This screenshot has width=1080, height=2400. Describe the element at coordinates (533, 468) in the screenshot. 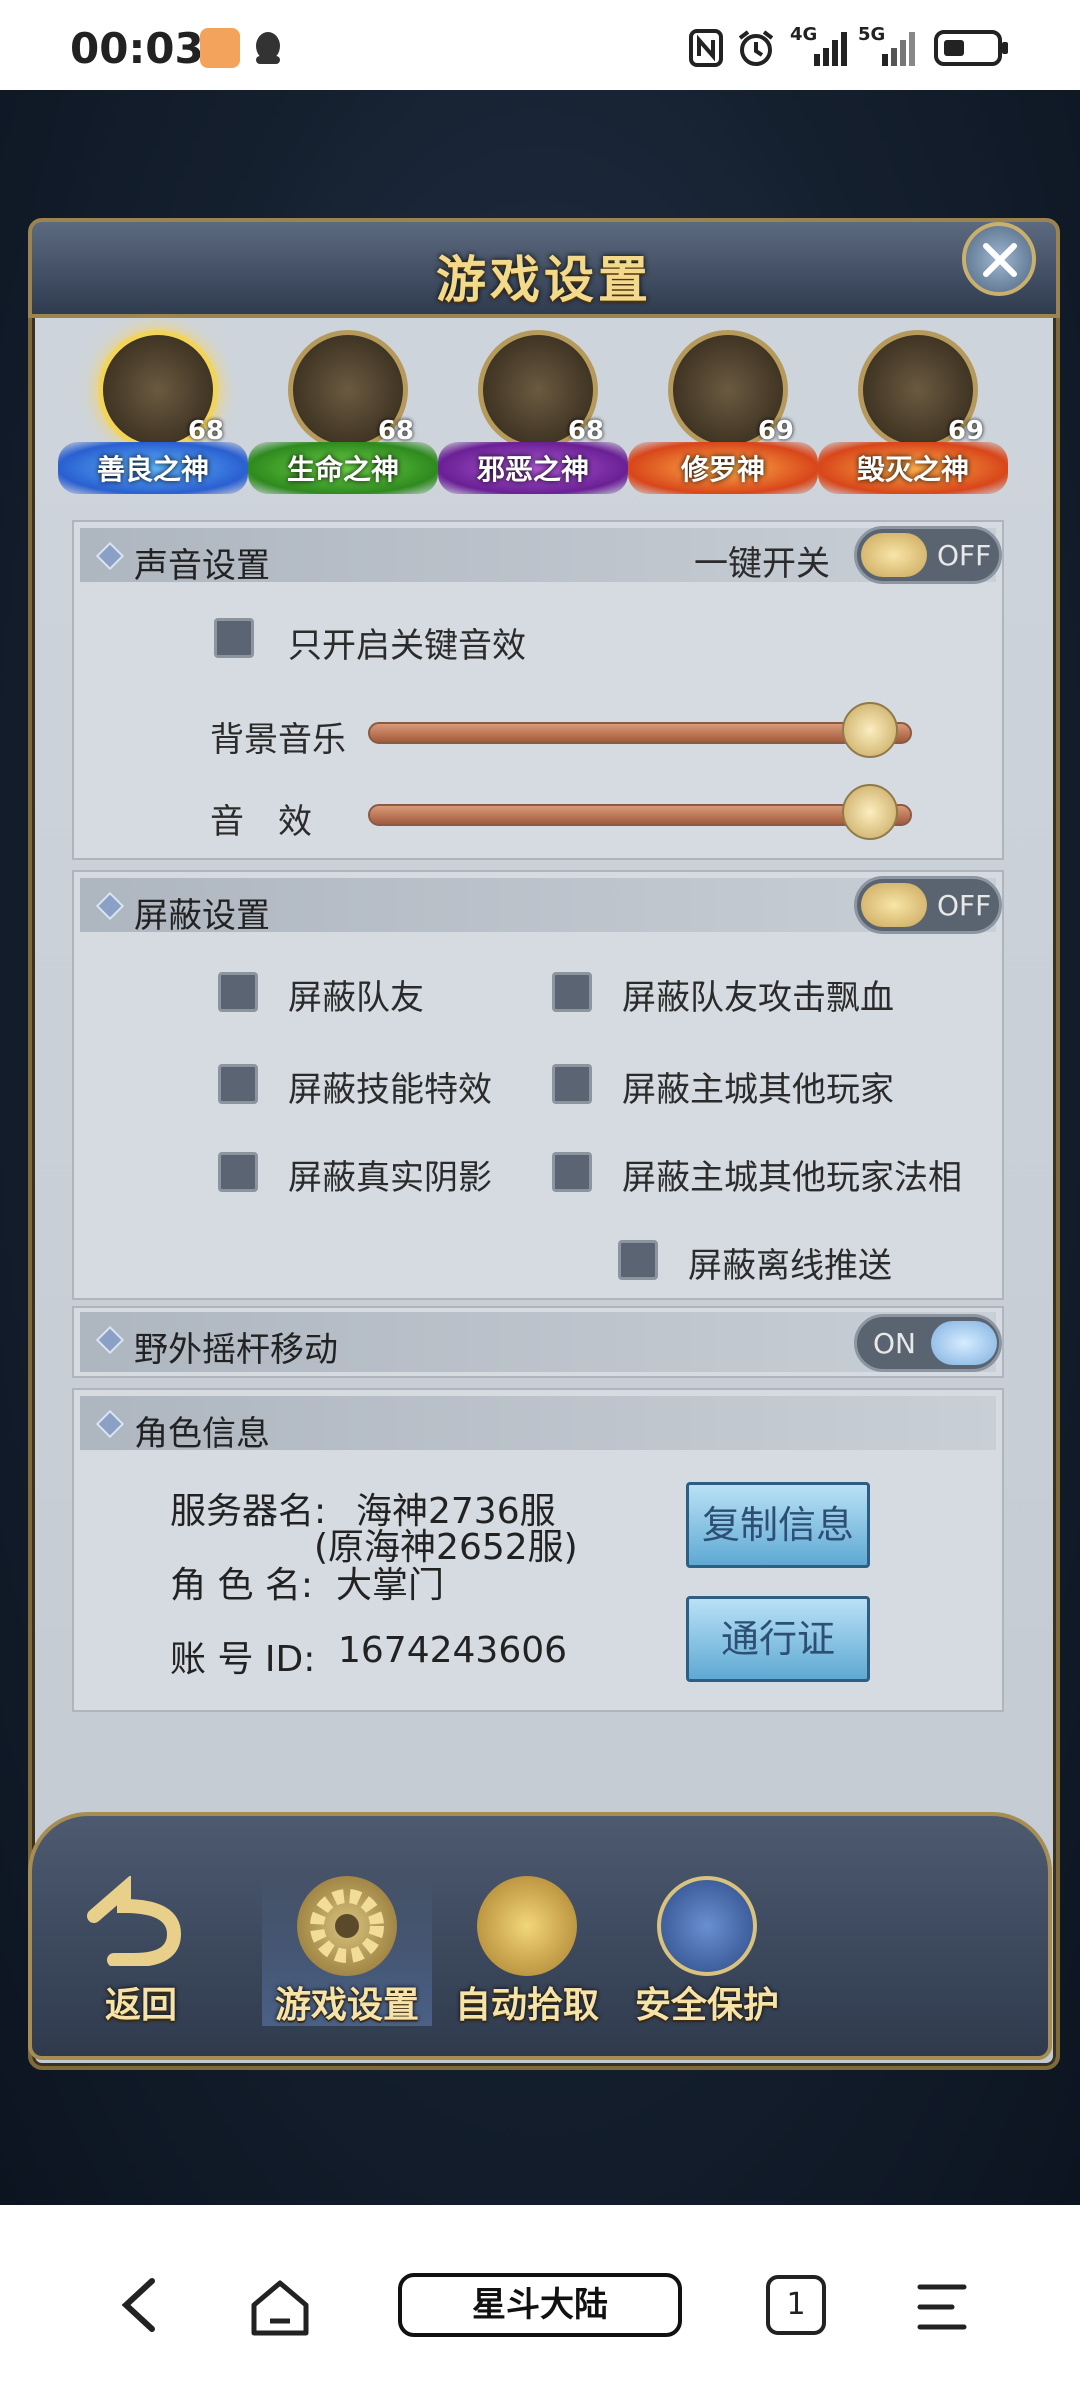

I see `god-name: 邪恶之神` at that location.